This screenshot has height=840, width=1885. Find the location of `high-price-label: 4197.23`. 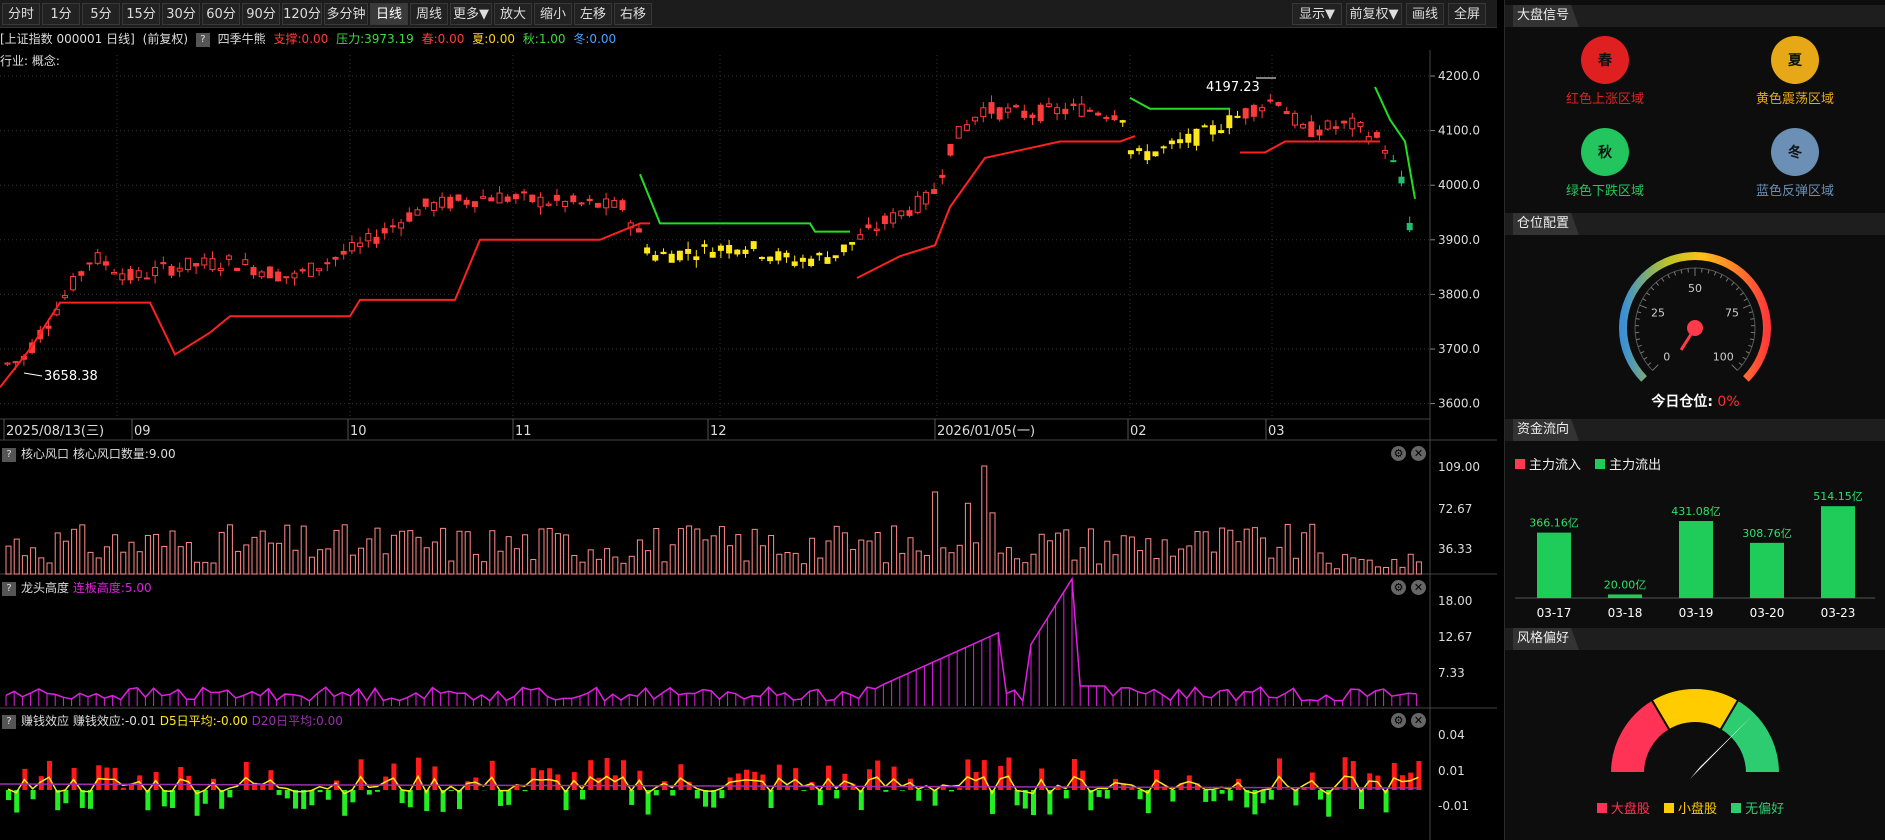

high-price-label: 4197.23 is located at coordinates (1233, 87).